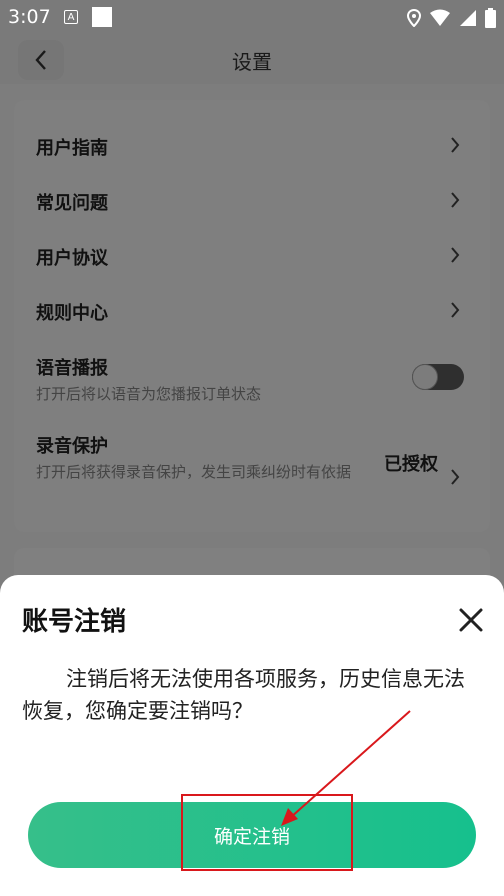 The width and height of the screenshot is (504, 896). I want to click on a-icon: A, so click(71, 17).